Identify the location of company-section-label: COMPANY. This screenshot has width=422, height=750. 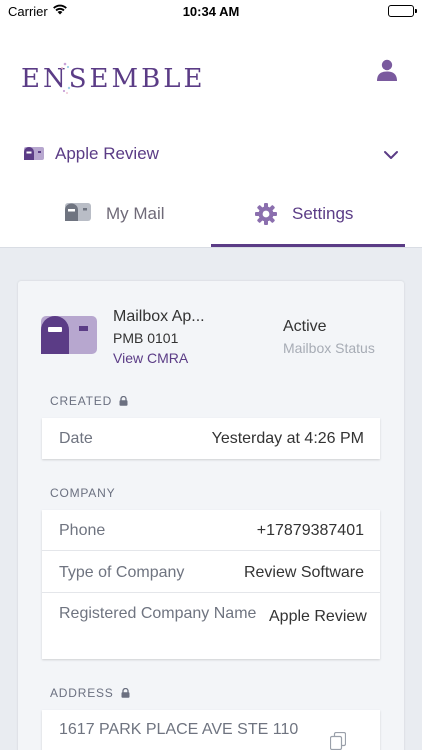
(82, 493).